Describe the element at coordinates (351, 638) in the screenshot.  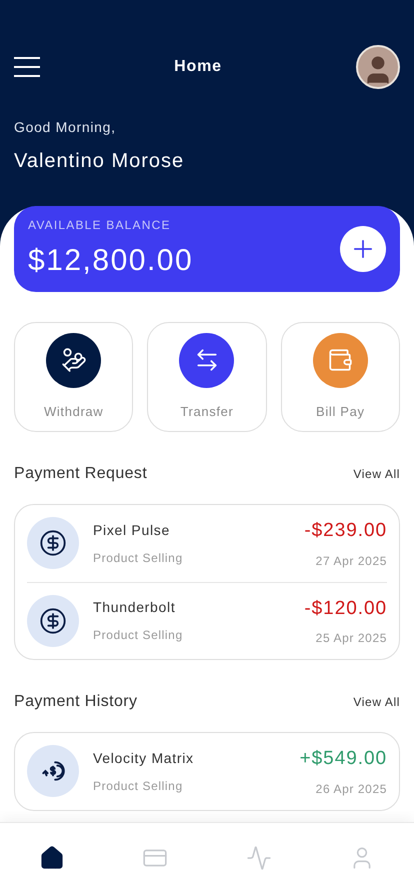
I see `transaction-date: 25 Apr 2025` at that location.